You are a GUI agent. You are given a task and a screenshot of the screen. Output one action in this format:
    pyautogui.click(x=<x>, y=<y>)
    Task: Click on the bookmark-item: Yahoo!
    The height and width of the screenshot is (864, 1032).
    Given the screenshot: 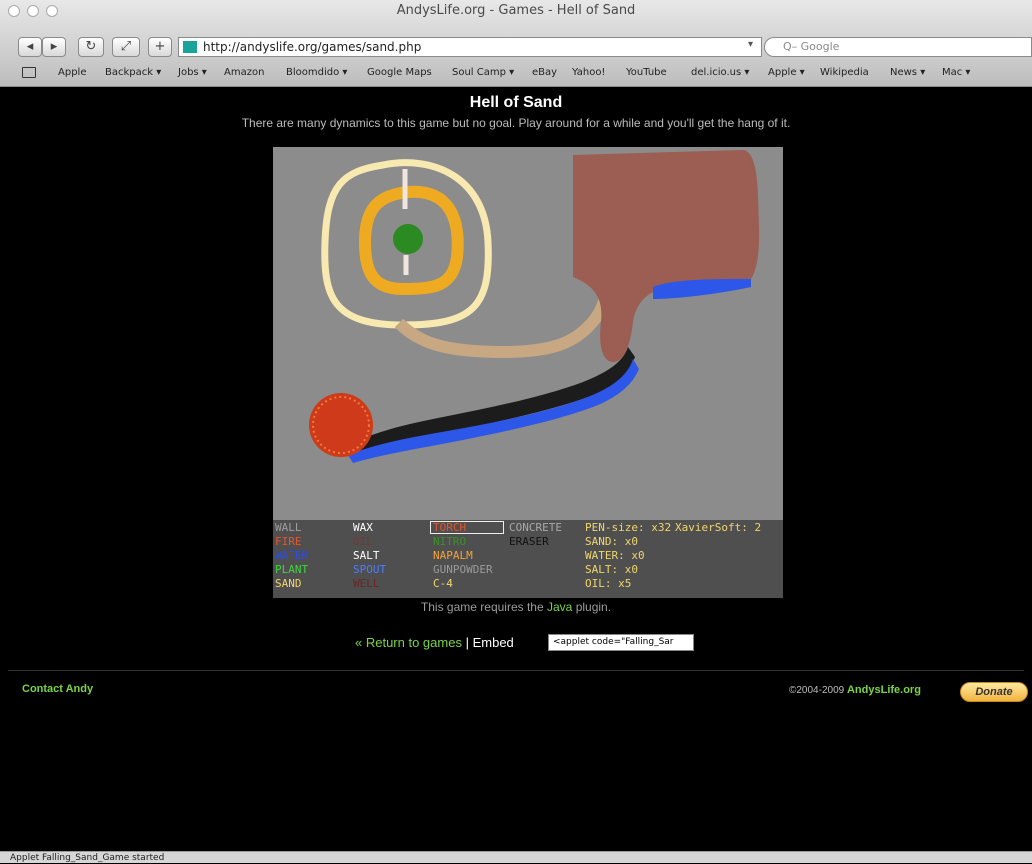 What is the action you would take?
    pyautogui.click(x=588, y=72)
    